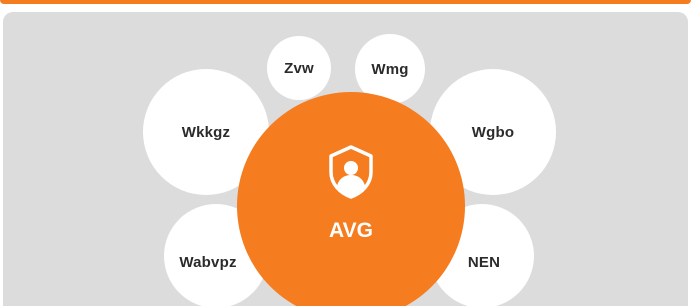 Image resolution: width=691 pixels, height=306 pixels. Describe the element at coordinates (351, 230) in the screenshot. I see `center-node-label: AVG` at that location.